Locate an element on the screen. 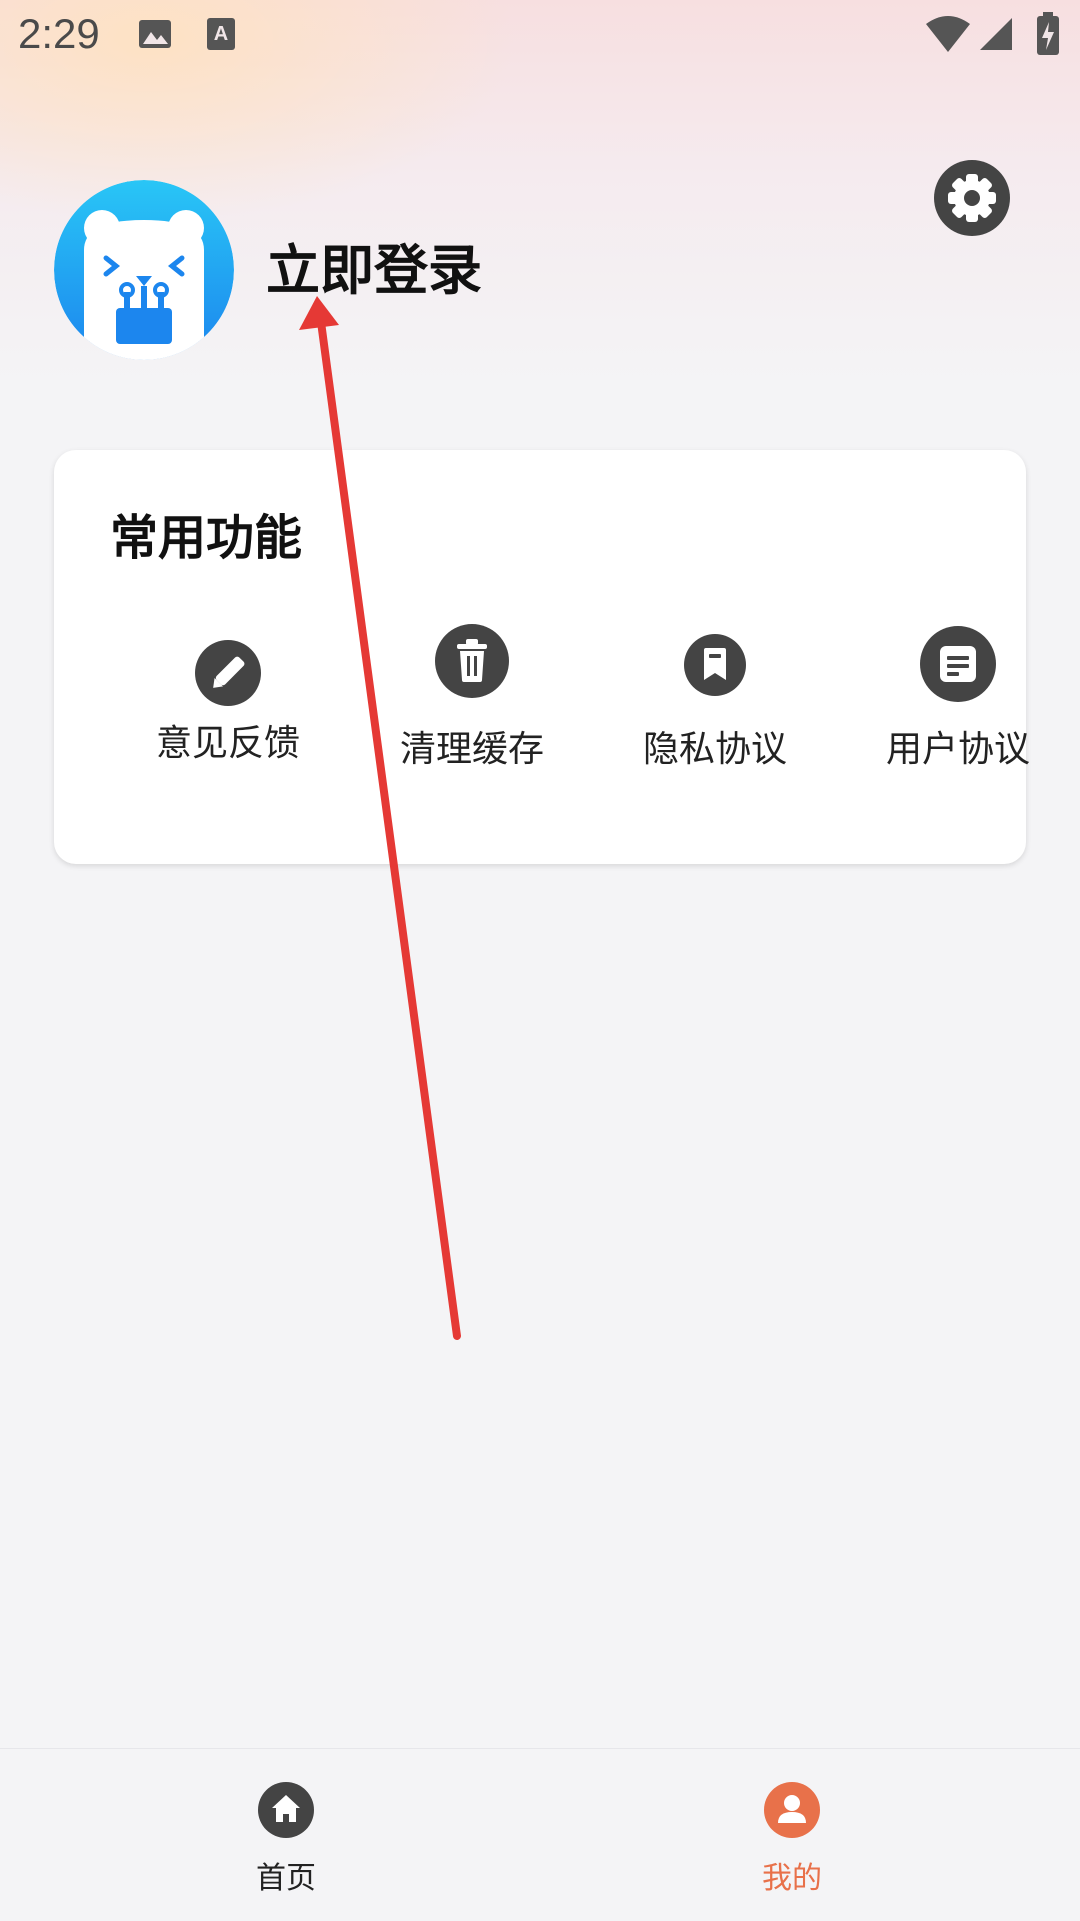 The image size is (1080, 1921). avatar is located at coordinates (144, 270).